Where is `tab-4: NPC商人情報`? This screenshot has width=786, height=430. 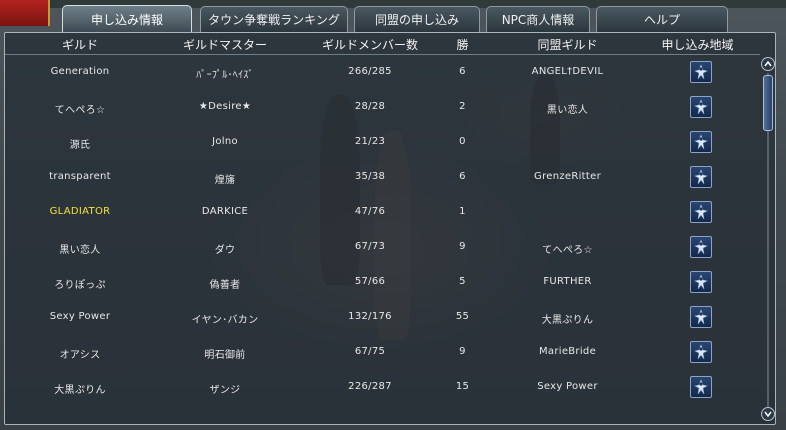
tab-4: NPC商人情報 is located at coordinates (538, 19).